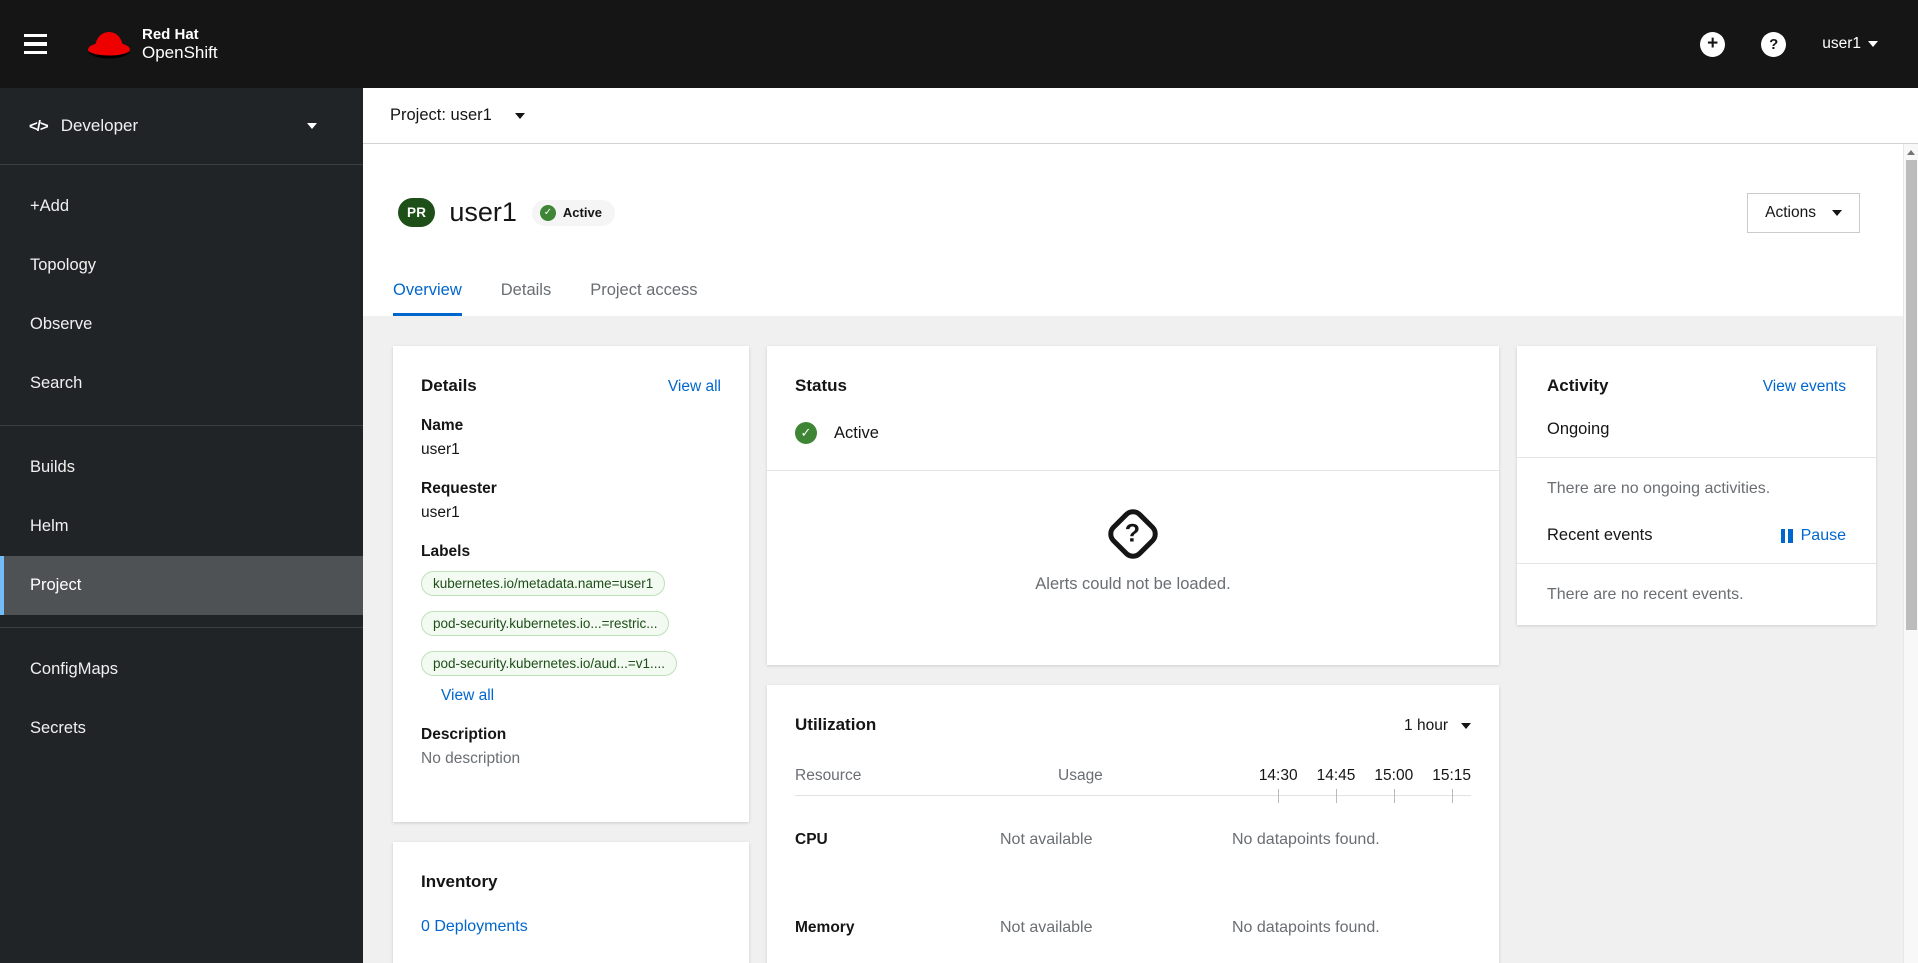  What do you see at coordinates (856, 432) in the screenshot?
I see `status-state-label: Active` at bounding box center [856, 432].